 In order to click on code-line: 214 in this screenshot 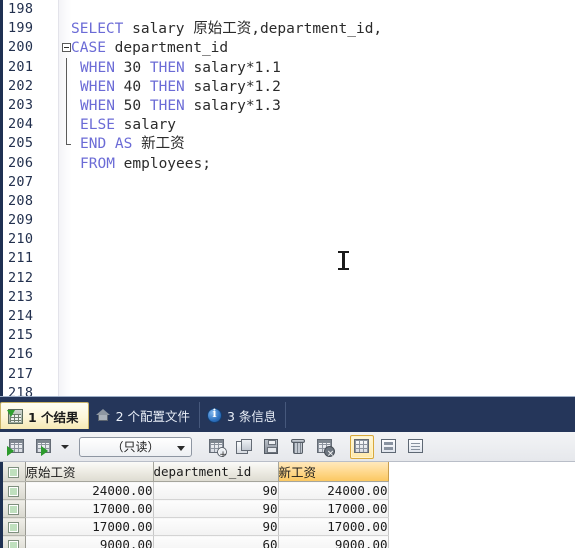, I will do `click(291, 316)`.